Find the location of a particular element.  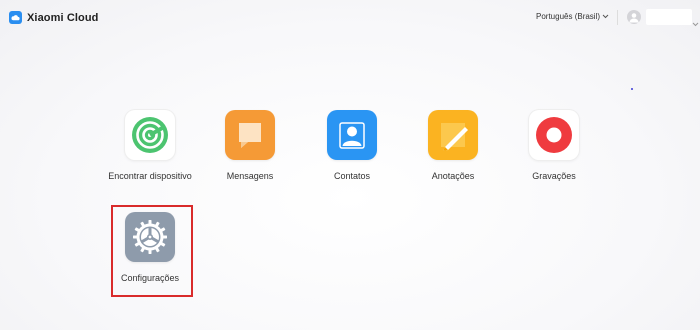

app-notes: Anotações is located at coordinates (453, 152).